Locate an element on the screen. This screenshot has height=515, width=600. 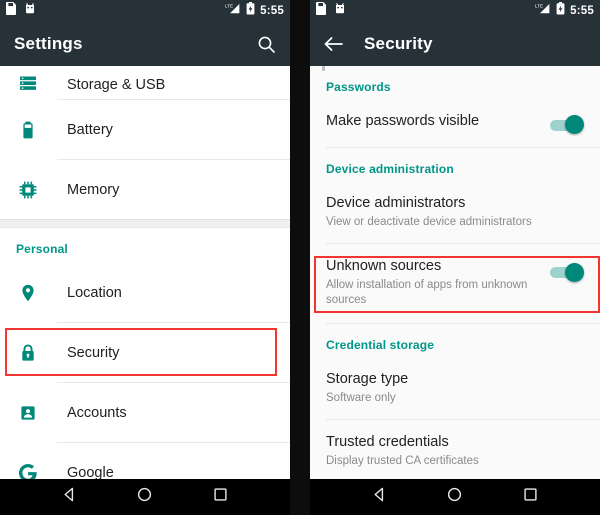
section-separator is located at coordinates (145, 223).